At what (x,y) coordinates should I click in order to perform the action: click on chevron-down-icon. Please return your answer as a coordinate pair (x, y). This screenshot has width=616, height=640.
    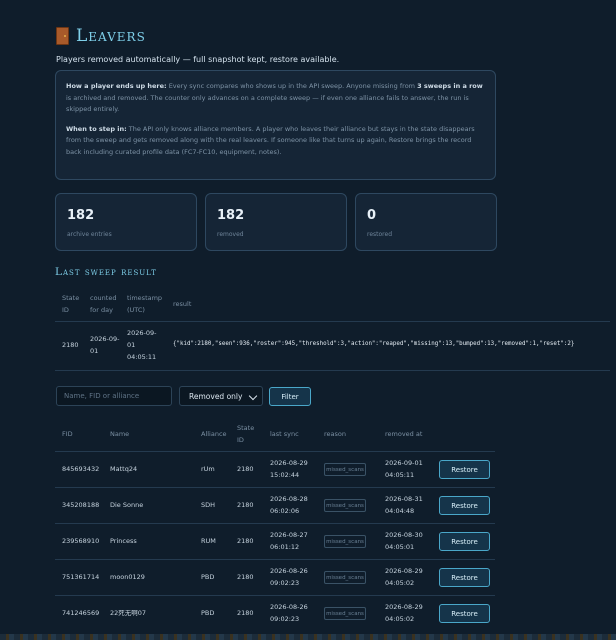
    Looking at the image, I should click on (253, 396).